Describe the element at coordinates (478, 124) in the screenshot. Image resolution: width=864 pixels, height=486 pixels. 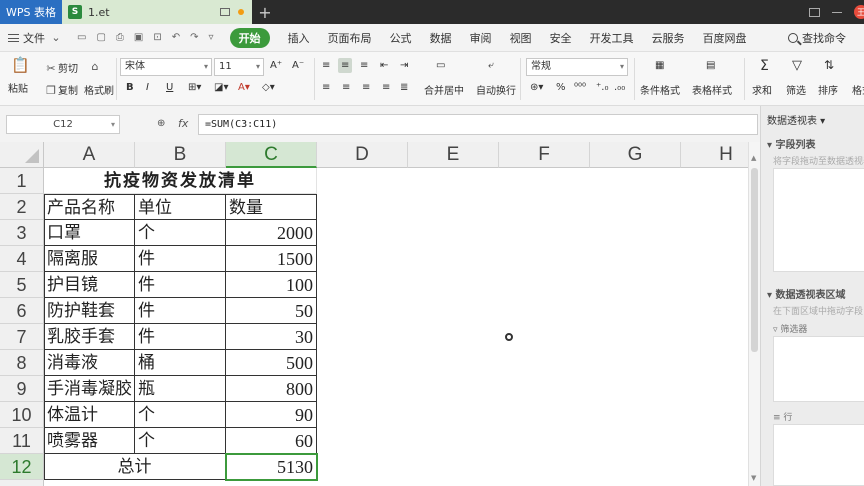
I see `formula-input: =SUM(C3:C11)` at that location.